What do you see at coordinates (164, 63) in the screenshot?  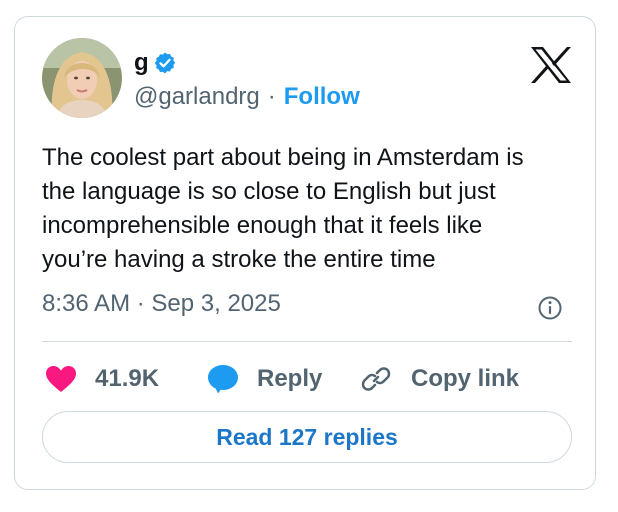 I see `verified-badge-icon` at bounding box center [164, 63].